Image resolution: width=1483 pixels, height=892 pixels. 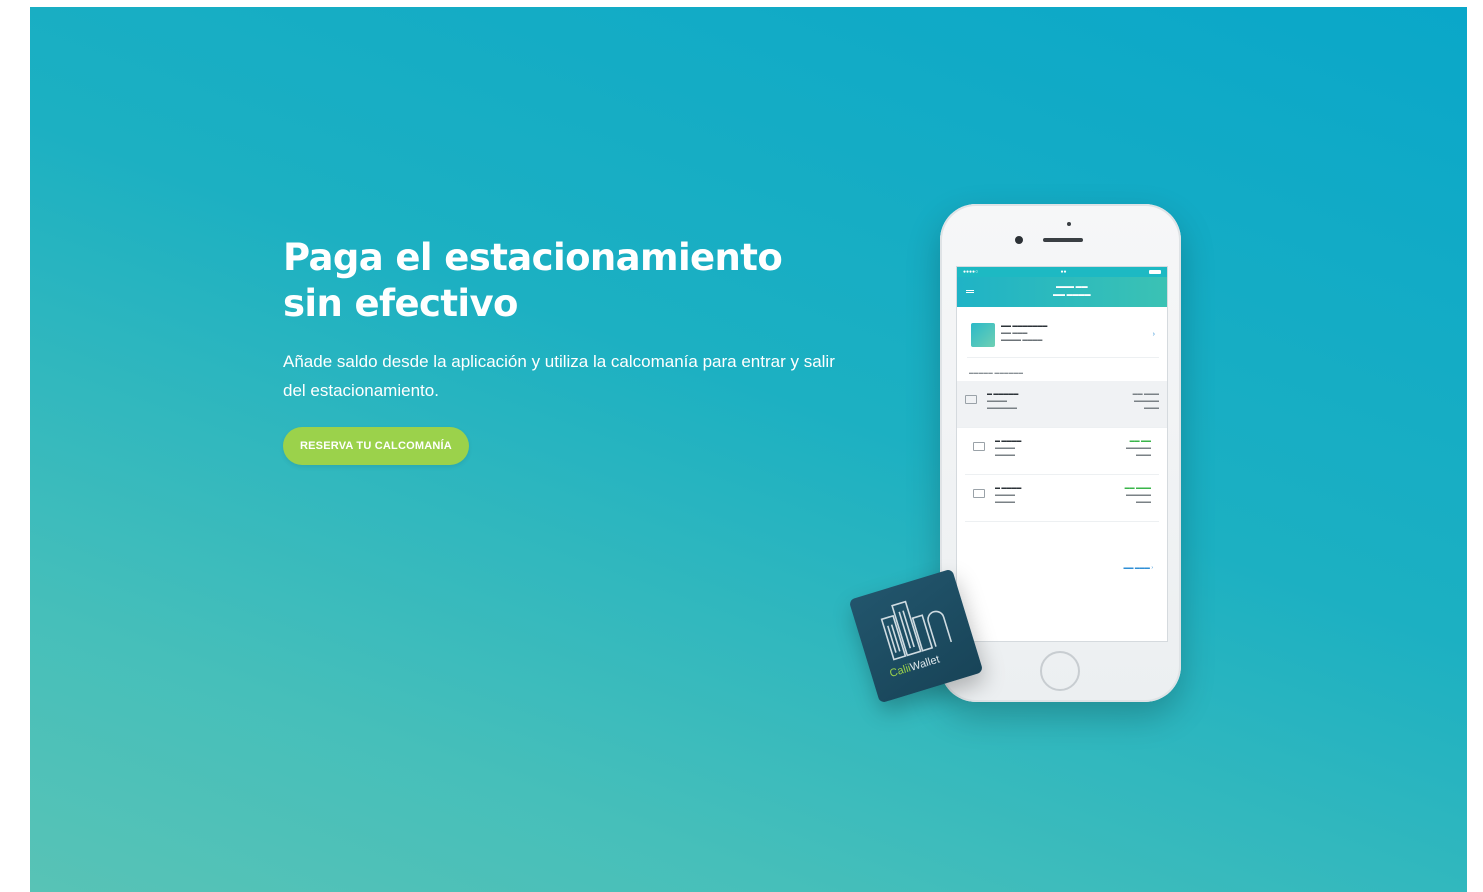 I want to click on sticker-thumbnail, so click(x=983, y=335).